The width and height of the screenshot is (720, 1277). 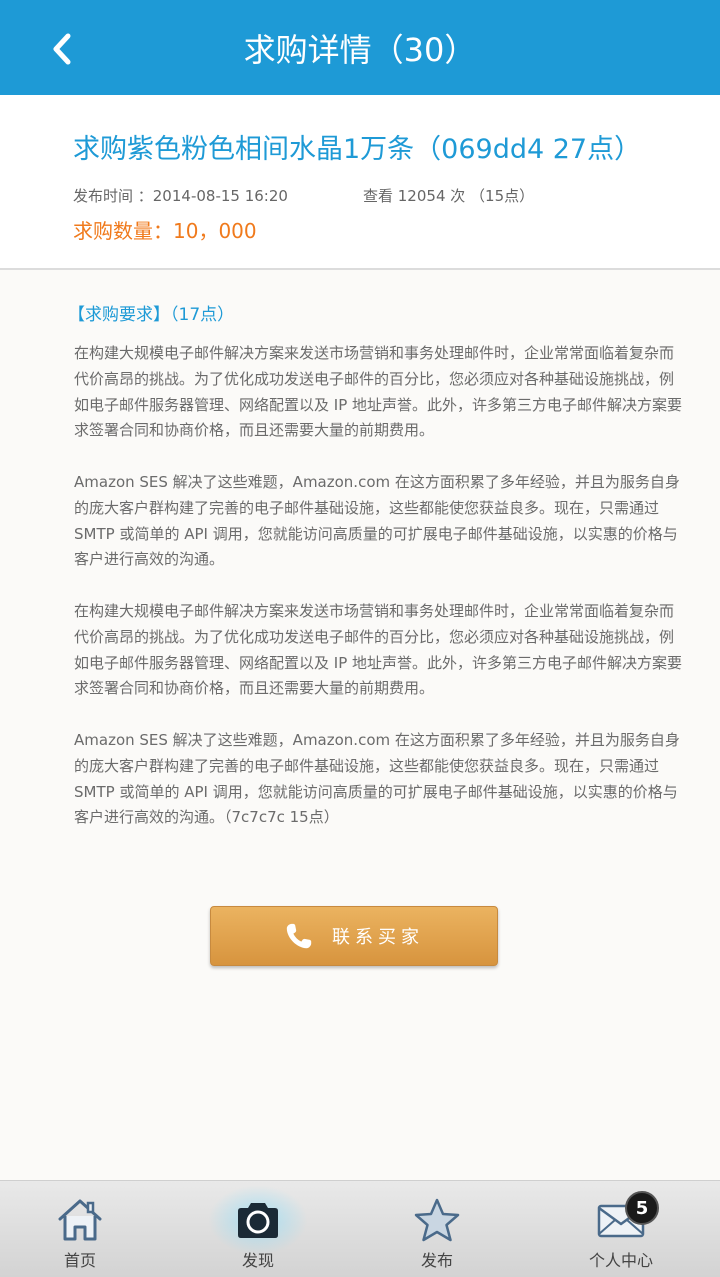 I want to click on tab-profile: 个人中心, so click(x=621, y=1229).